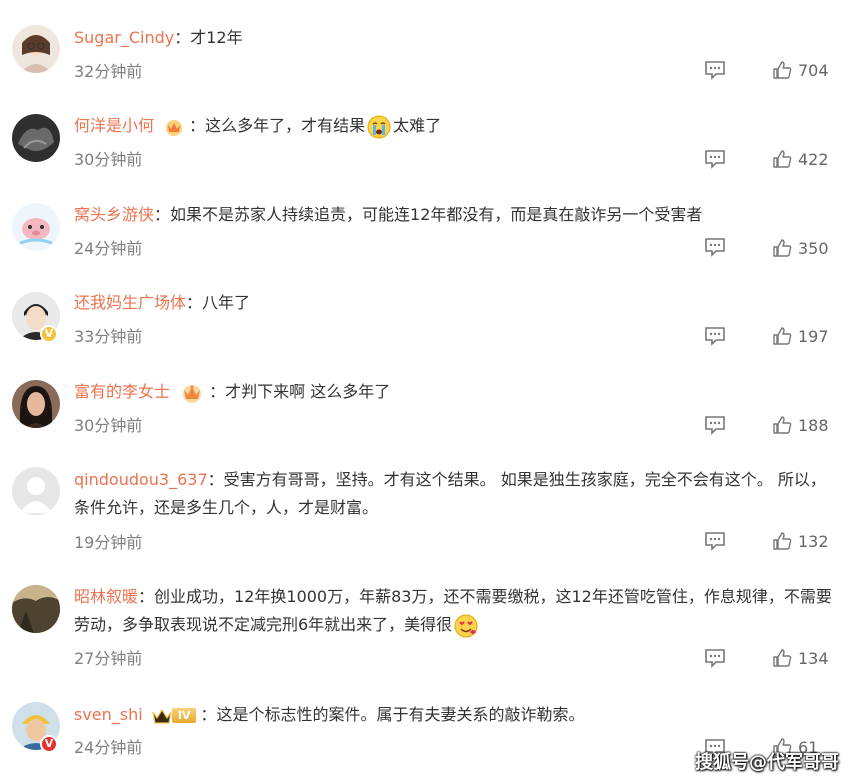 This screenshot has height=781, width=853. Describe the element at coordinates (813, 658) in the screenshot. I see `like-count: 134` at that location.